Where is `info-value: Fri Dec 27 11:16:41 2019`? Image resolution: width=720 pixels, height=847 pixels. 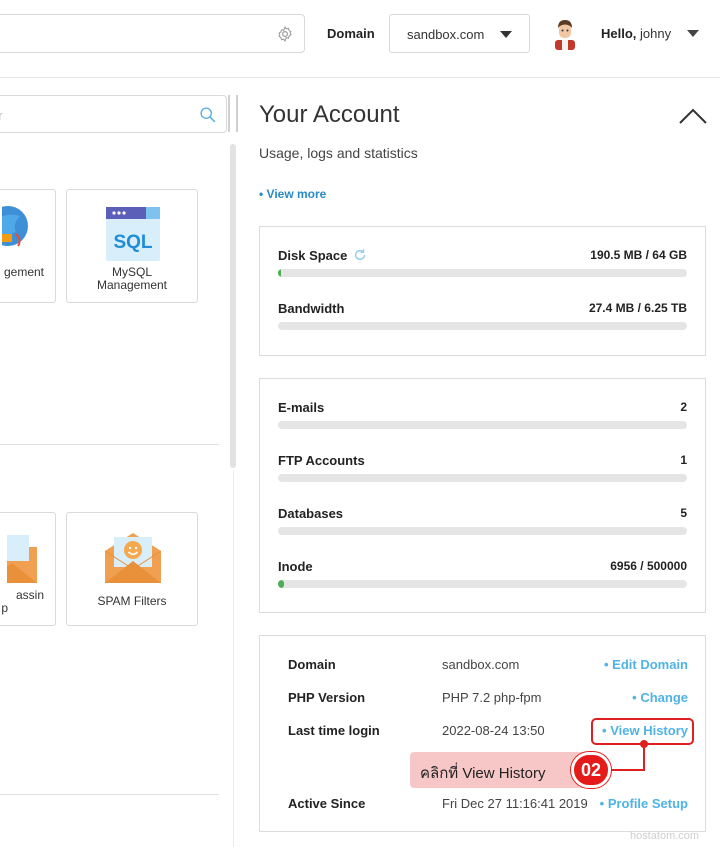
info-value: Fri Dec 27 11:16:41 2019 is located at coordinates (515, 803).